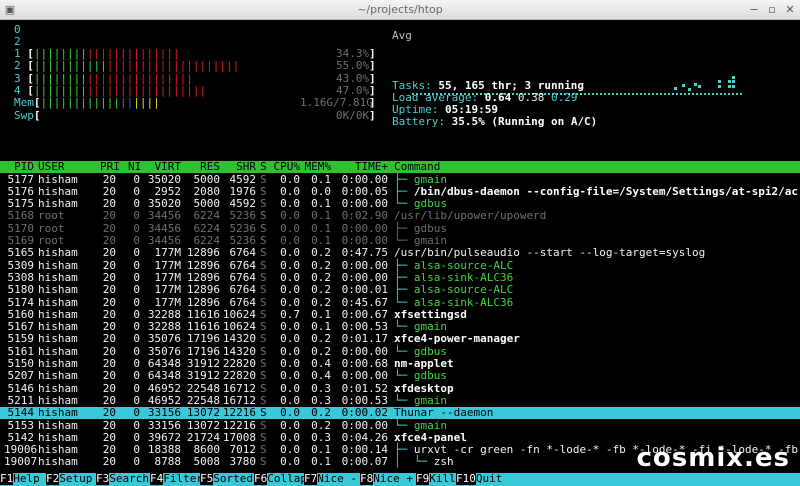 This screenshot has height=486, width=800. What do you see at coordinates (164, 179) in the screenshot?
I see `cell-virt: 35020` at bounding box center [164, 179].